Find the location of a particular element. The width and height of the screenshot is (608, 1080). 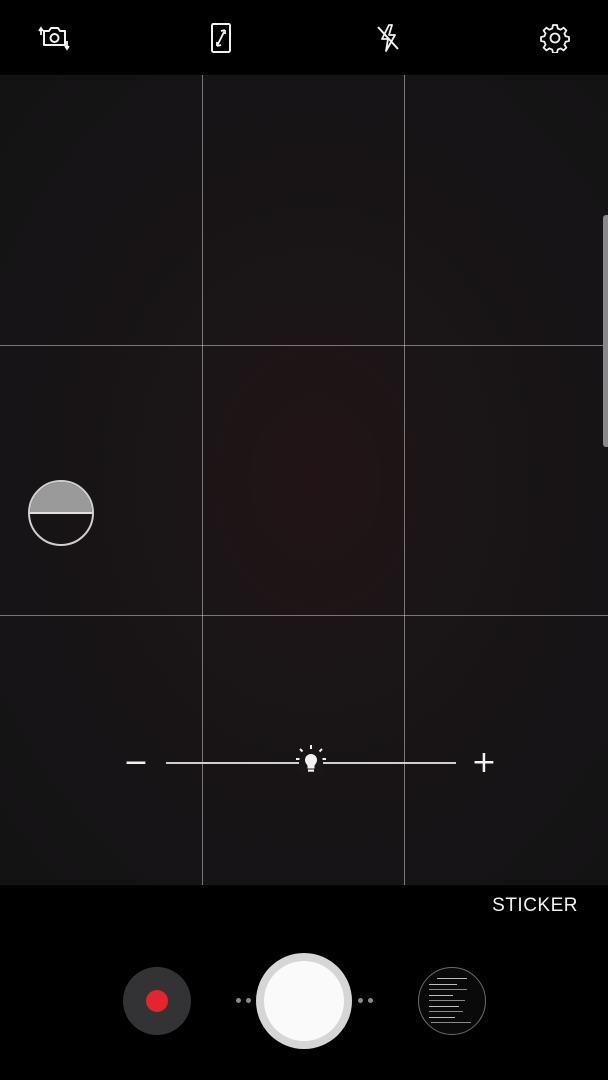

exposure-slider: − + is located at coordinates (310, 763).